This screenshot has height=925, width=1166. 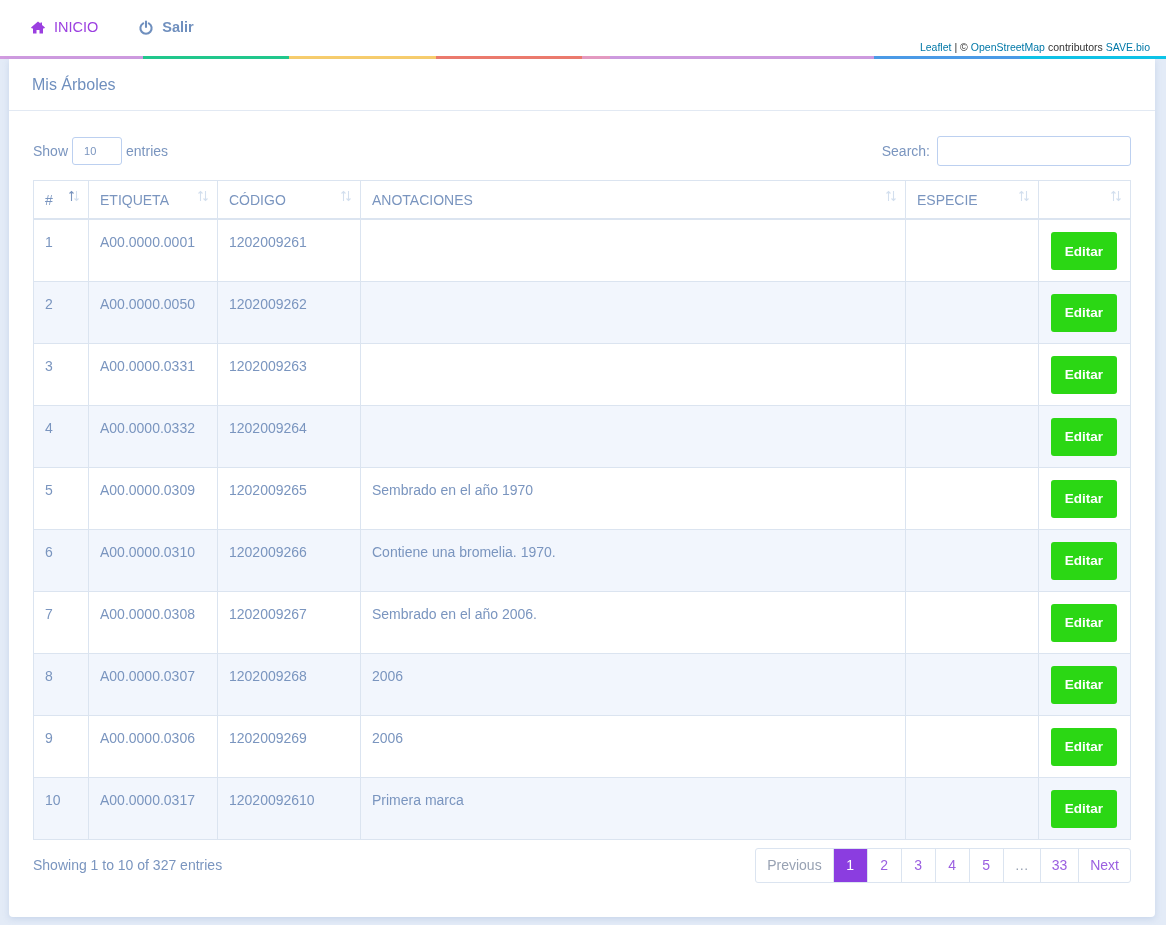 I want to click on table-cell: 1202009269, so click(x=268, y=737).